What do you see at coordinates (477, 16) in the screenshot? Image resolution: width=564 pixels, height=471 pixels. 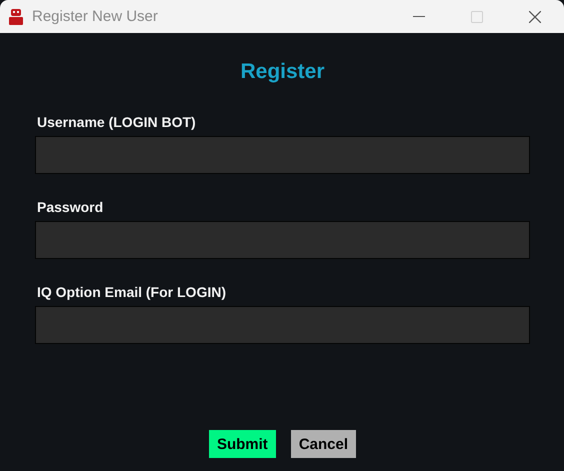 I see `maximize-icon` at bounding box center [477, 16].